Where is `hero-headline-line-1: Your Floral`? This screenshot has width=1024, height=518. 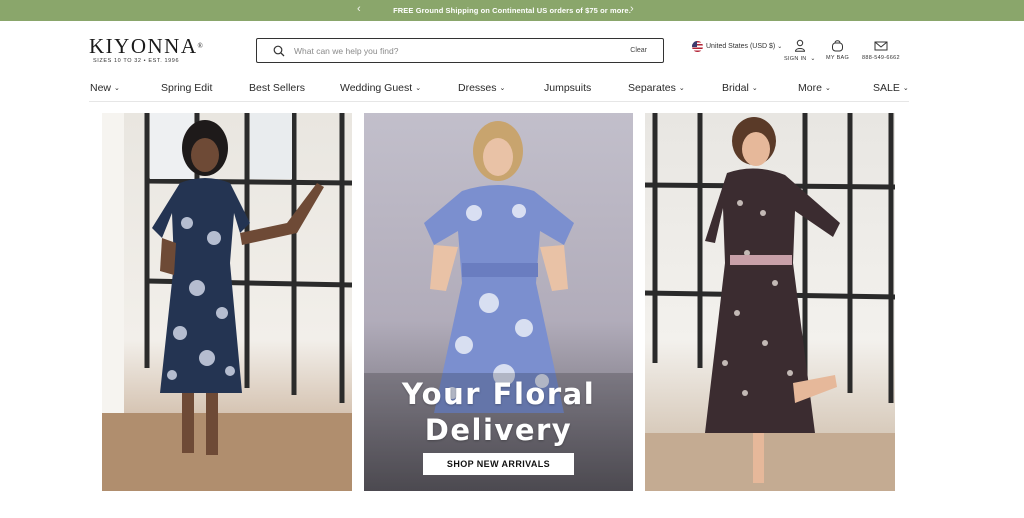 hero-headline-line-1: Your Floral is located at coordinates (498, 394).